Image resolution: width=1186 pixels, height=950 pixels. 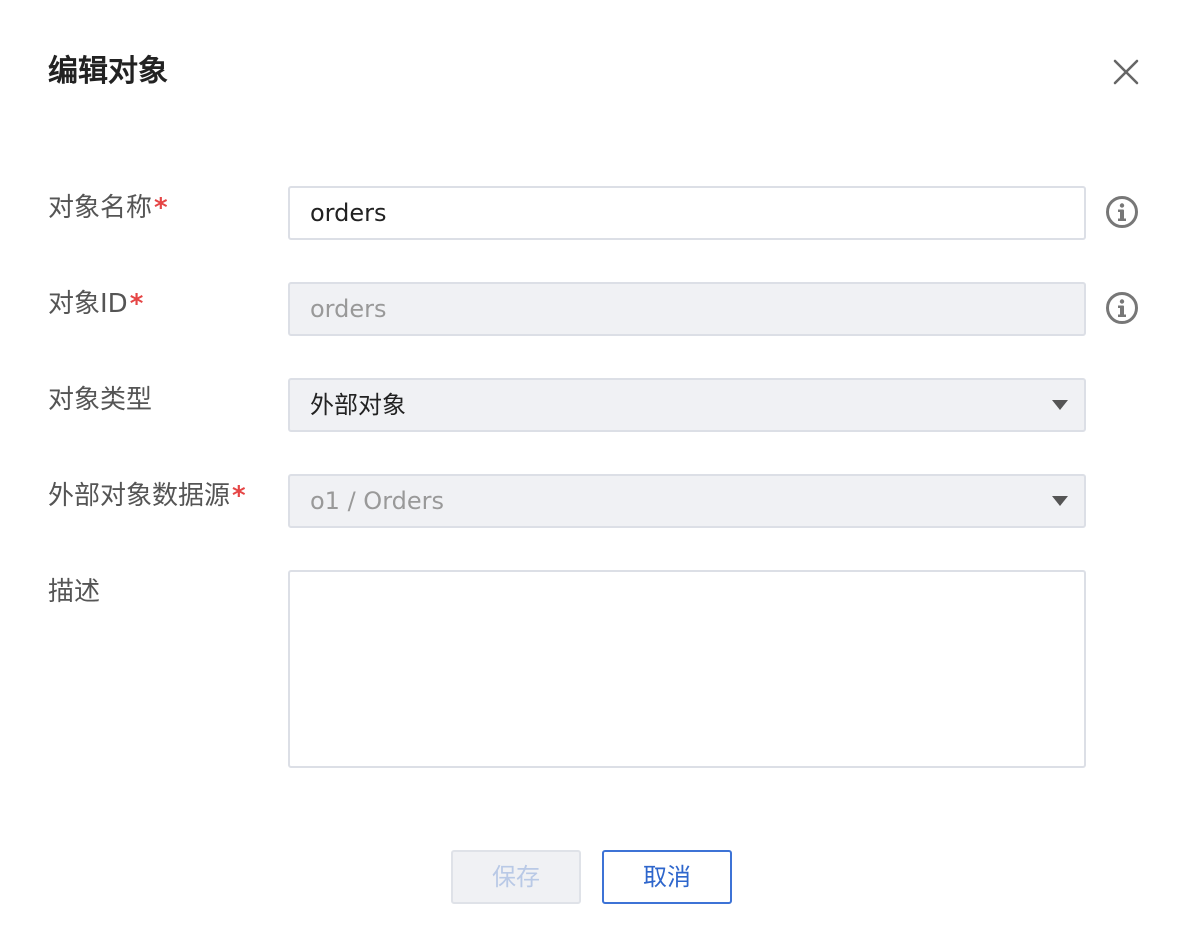 I want to click on description-label: 描述, so click(x=74, y=592).